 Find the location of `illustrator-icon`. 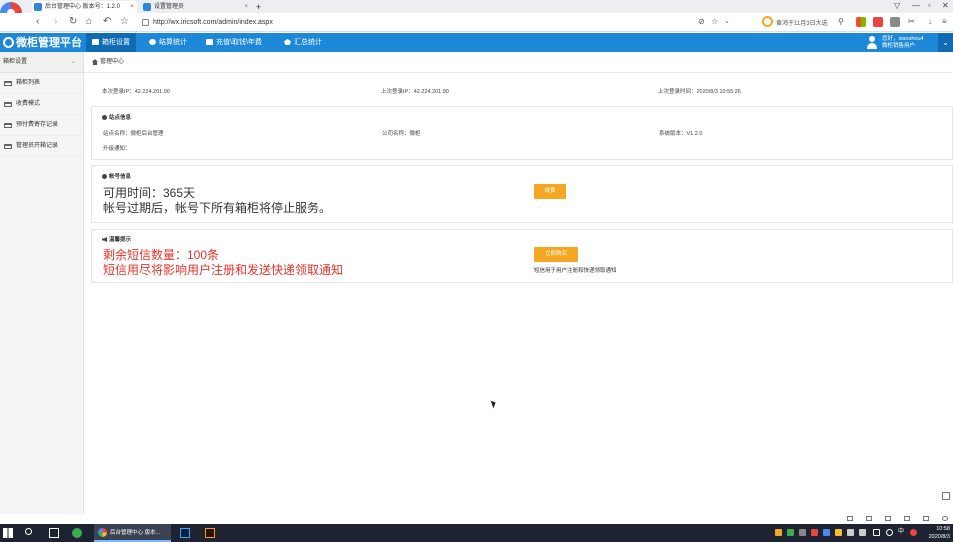

illustrator-icon is located at coordinates (210, 533).